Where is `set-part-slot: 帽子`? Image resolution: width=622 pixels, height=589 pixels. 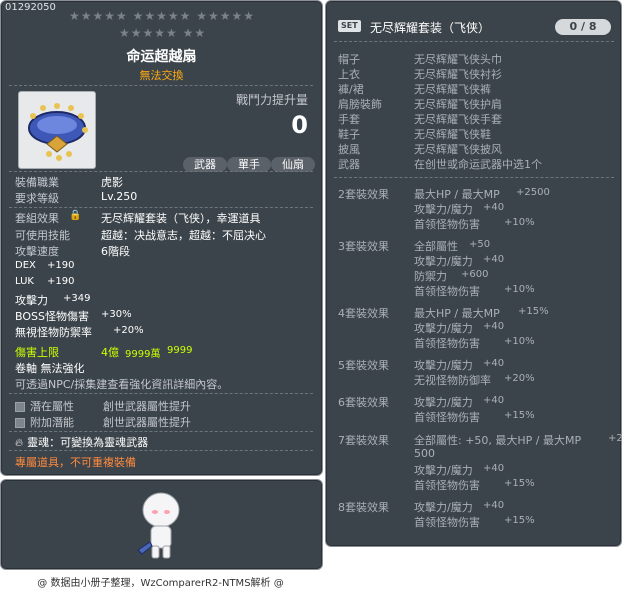 set-part-slot: 帽子 is located at coordinates (349, 59).